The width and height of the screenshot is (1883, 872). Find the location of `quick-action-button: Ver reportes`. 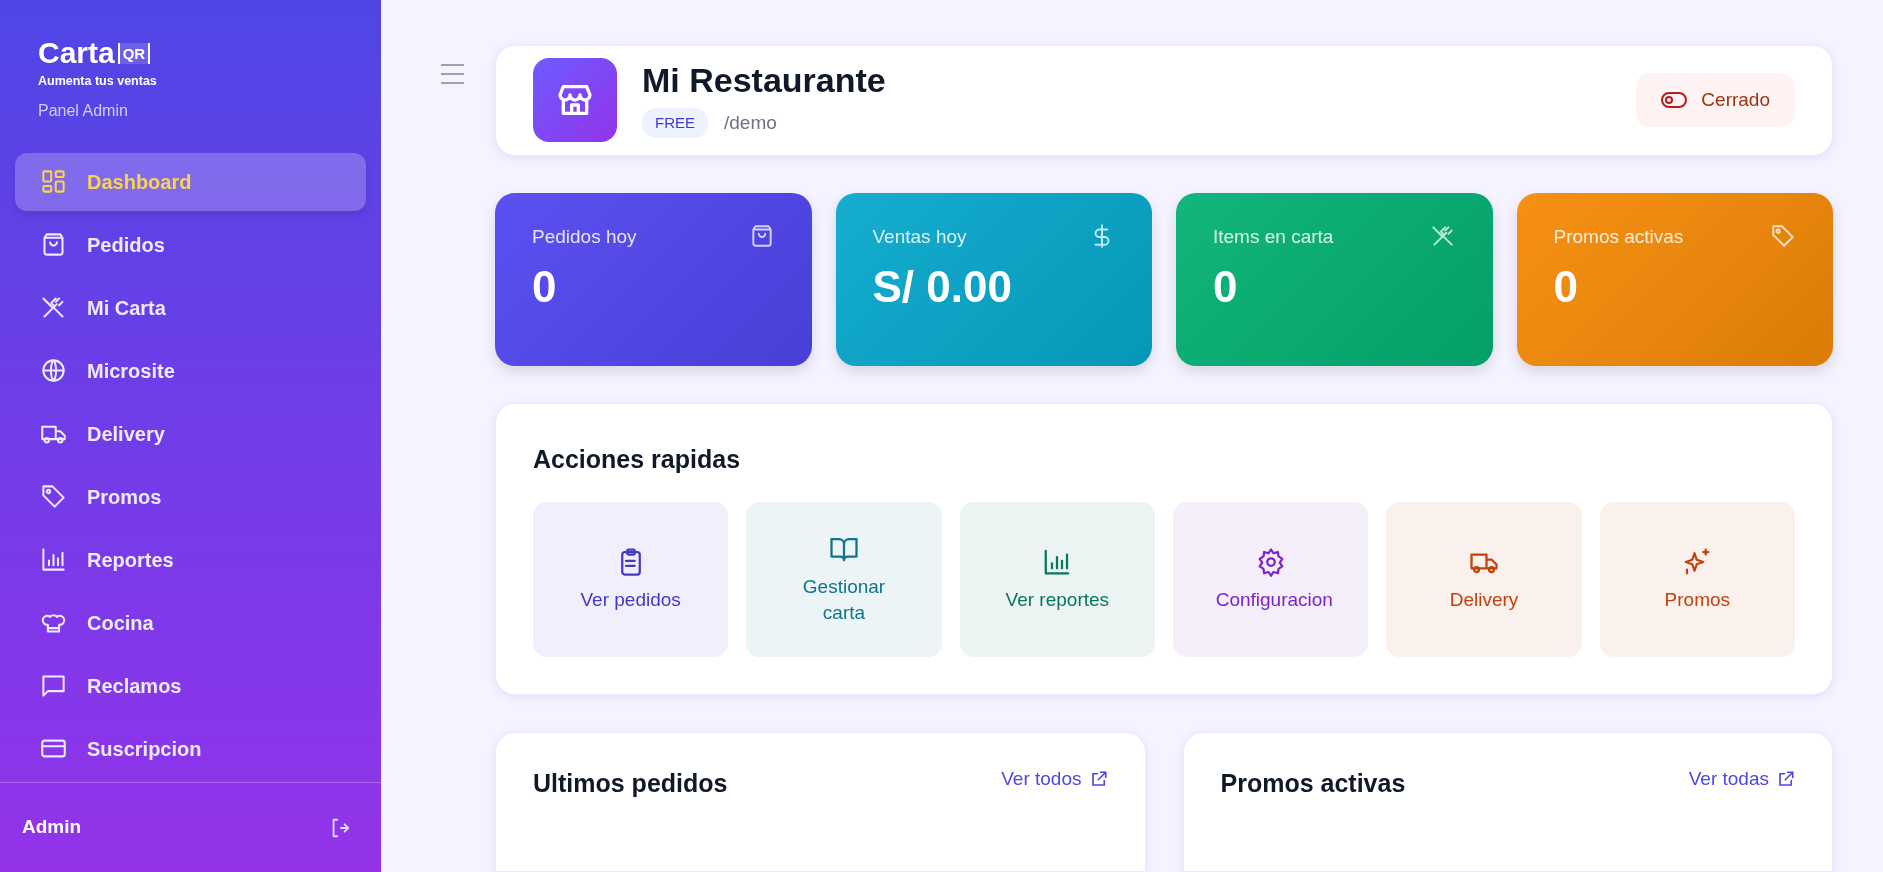

quick-action-button: Ver reportes is located at coordinates (1057, 579).